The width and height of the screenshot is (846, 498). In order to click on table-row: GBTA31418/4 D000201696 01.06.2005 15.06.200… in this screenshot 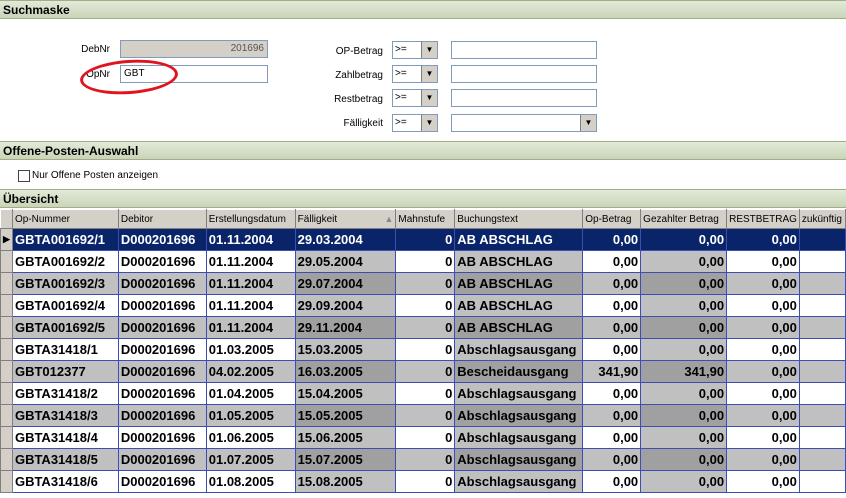, I will do `click(423, 437)`.